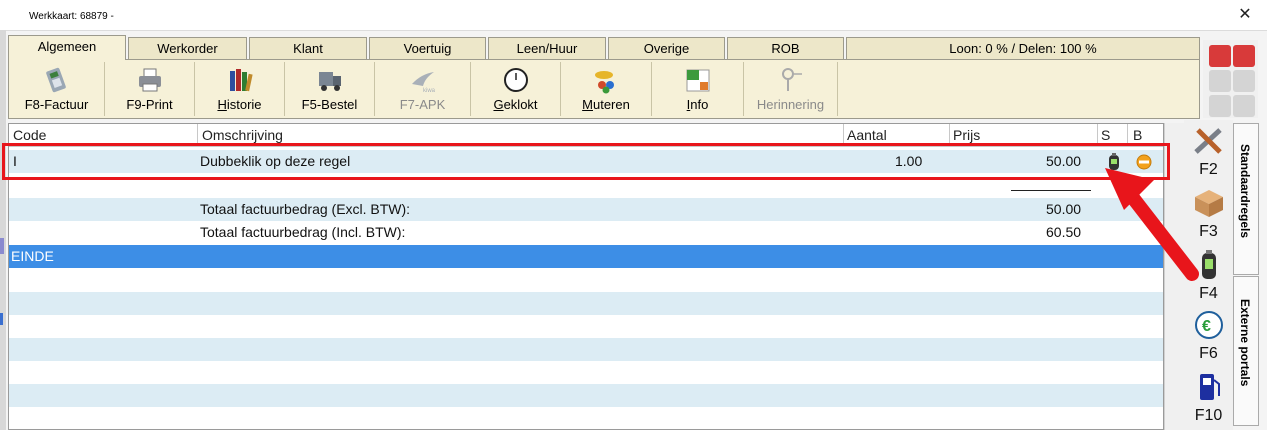  What do you see at coordinates (55, 80) in the screenshot?
I see `payment-terminal-icon` at bounding box center [55, 80].